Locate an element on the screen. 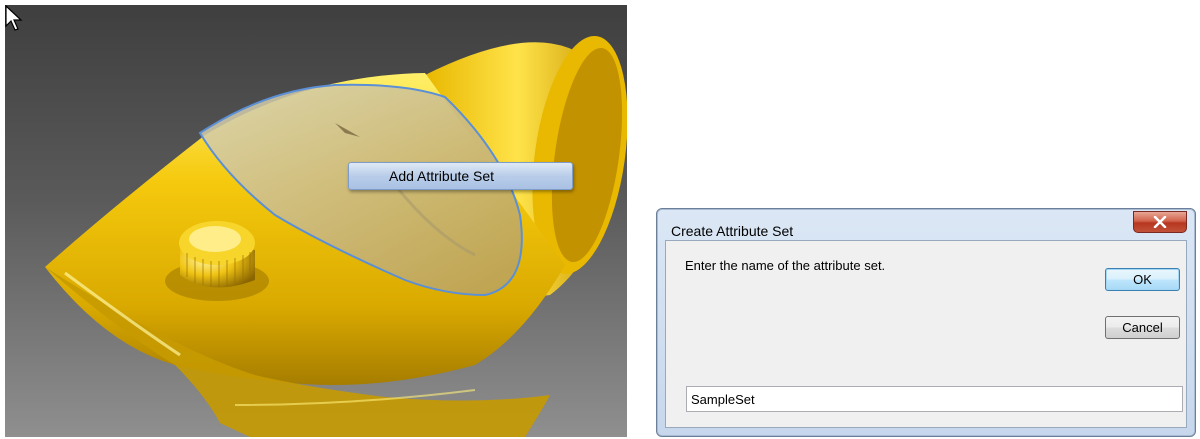  prompt-label: Enter the name of the attribute set. is located at coordinates (785, 265).